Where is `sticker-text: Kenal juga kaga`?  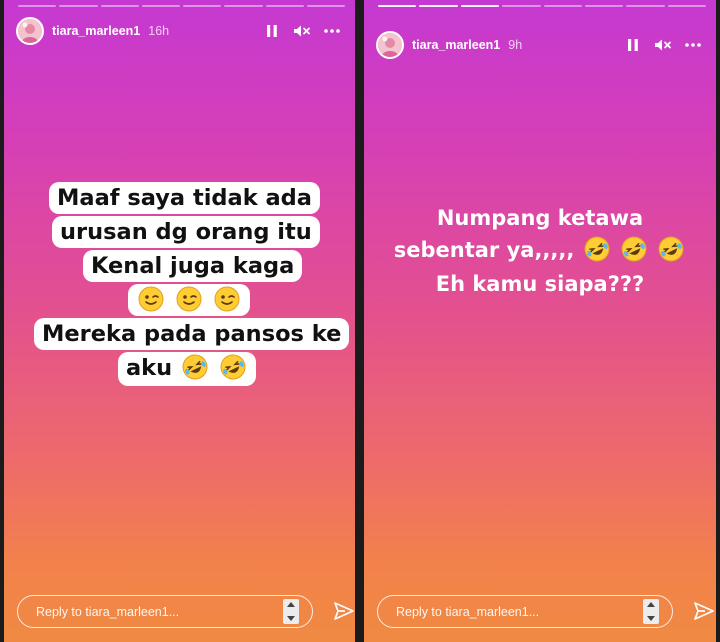
sticker-text: Kenal juga kaga is located at coordinates (193, 266).